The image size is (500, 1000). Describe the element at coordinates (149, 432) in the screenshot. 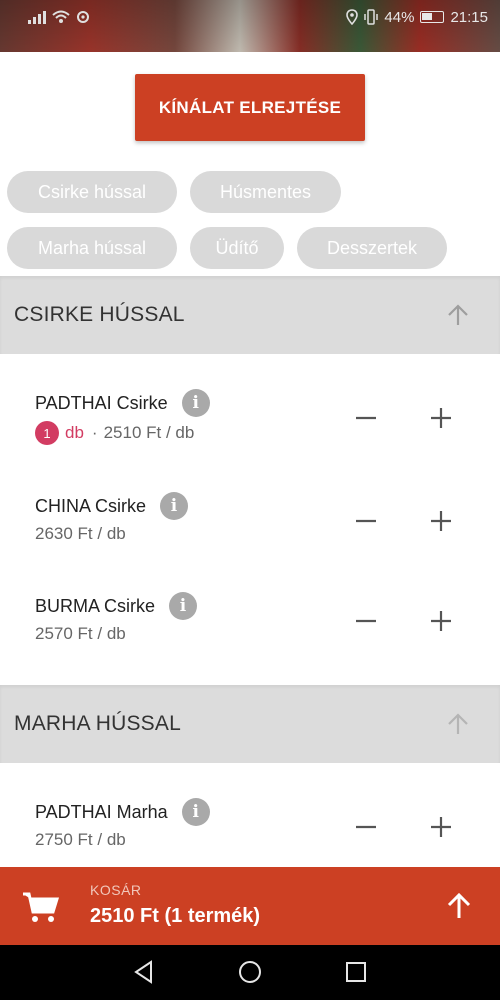

I see `item-price: 2510 Ft / db` at that location.